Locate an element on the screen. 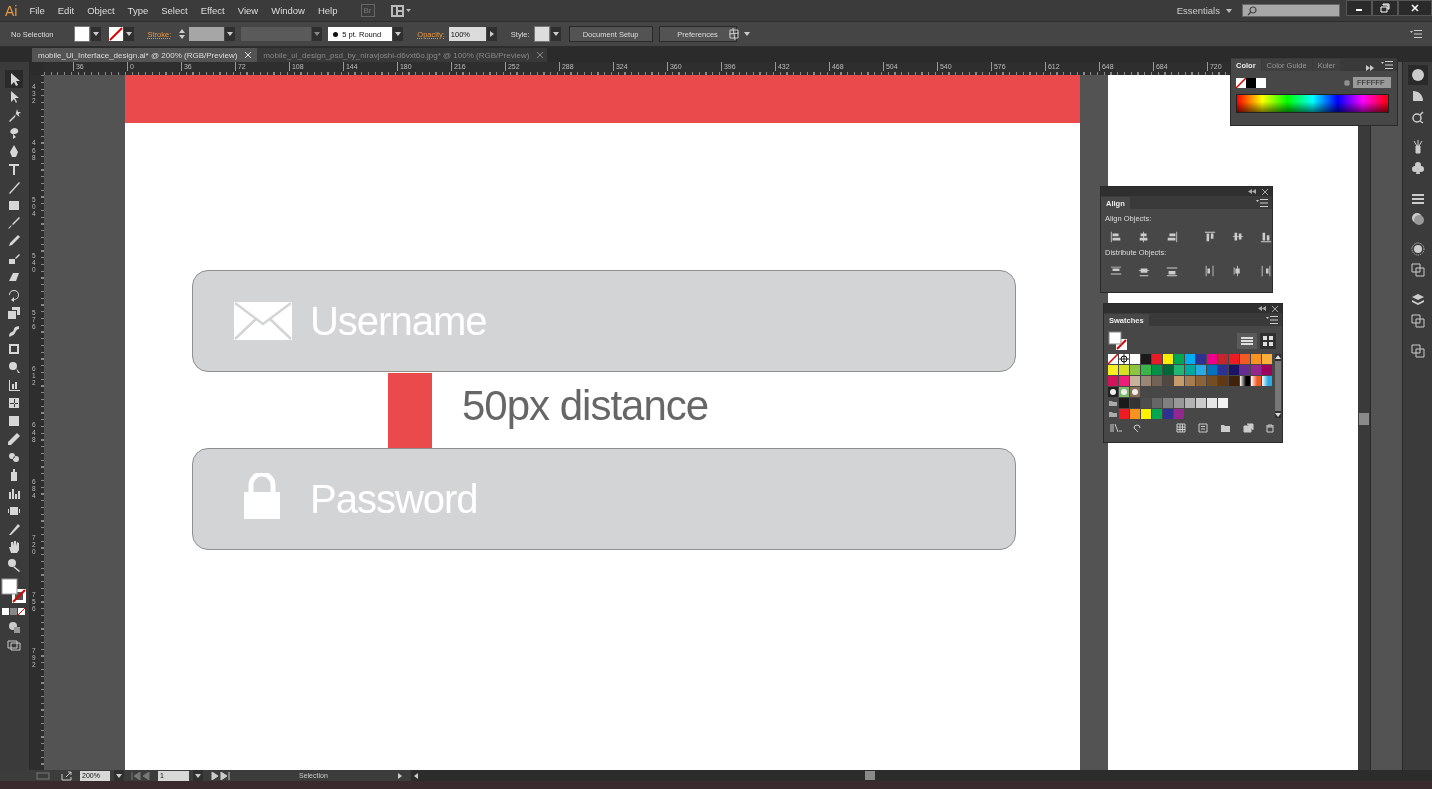 The height and width of the screenshot is (789, 1432). menu-item: Type is located at coordinates (138, 10).